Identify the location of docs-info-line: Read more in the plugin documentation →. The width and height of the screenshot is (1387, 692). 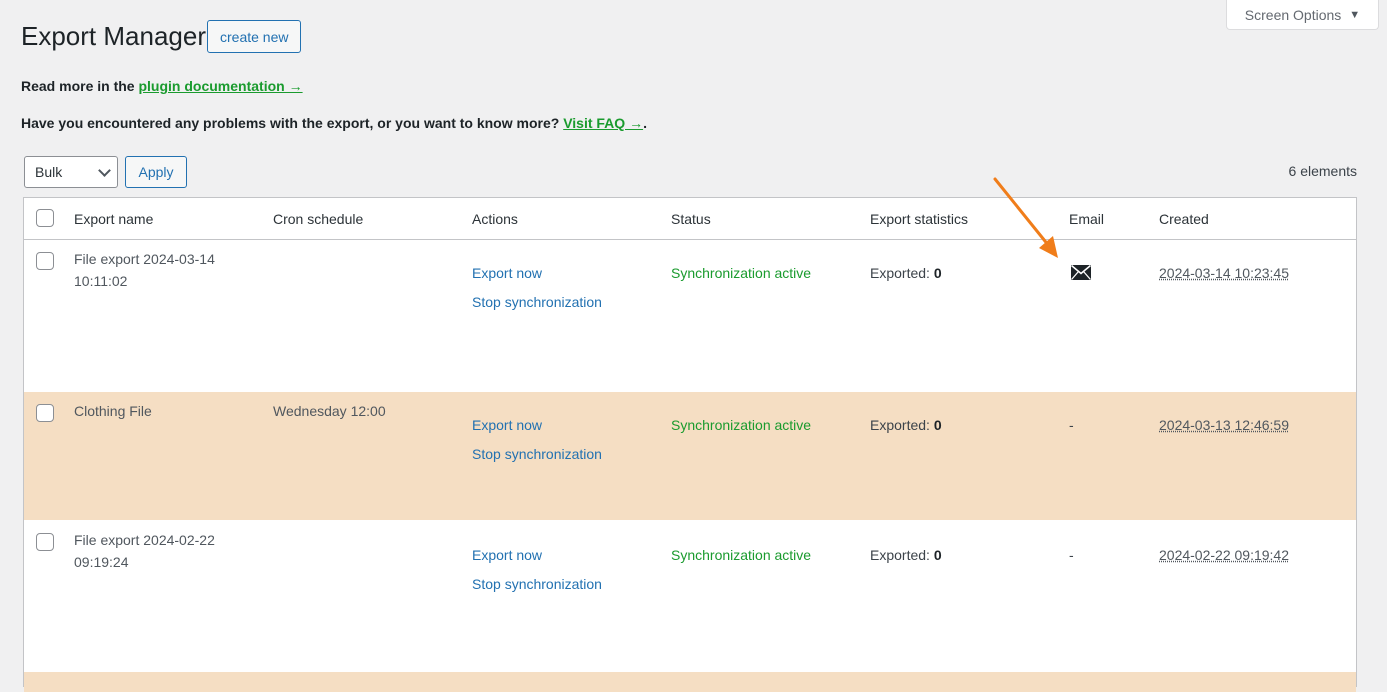
(162, 86).